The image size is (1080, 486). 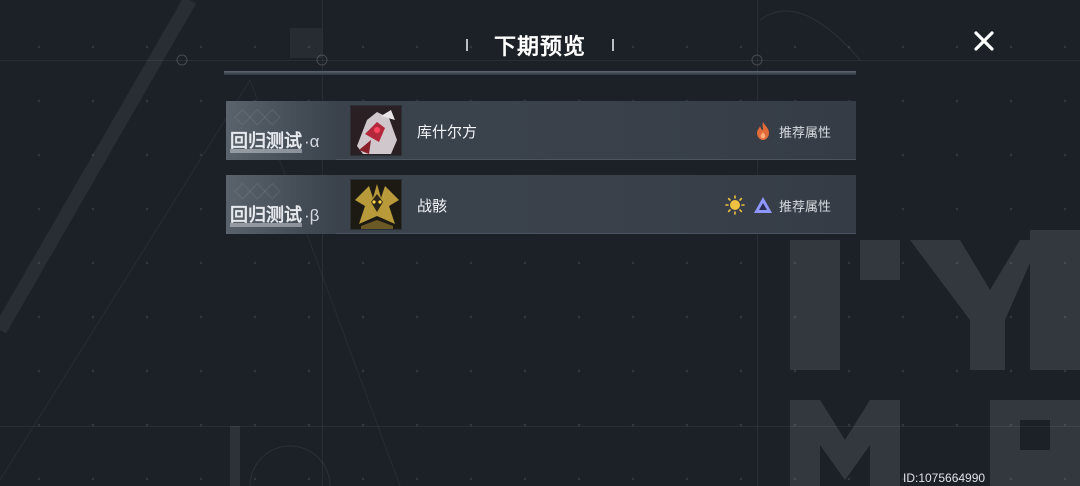 I want to click on boss-row-beta: ◇◇◇ 回归测试 ·β 战骸 推荐属性, so click(x=541, y=204).